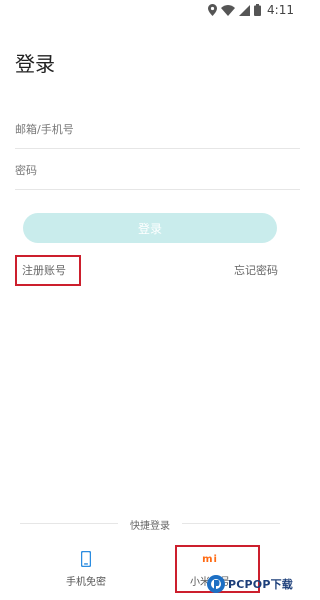 The image size is (320, 600). What do you see at coordinates (213, 10) in the screenshot?
I see `location-icon` at bounding box center [213, 10].